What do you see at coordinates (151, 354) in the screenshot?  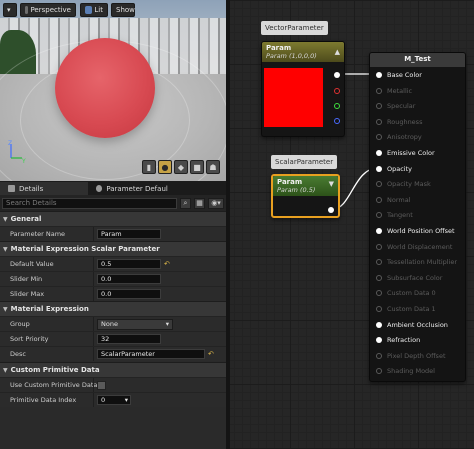 I see `desc-field: ScalarParameter` at bounding box center [151, 354].